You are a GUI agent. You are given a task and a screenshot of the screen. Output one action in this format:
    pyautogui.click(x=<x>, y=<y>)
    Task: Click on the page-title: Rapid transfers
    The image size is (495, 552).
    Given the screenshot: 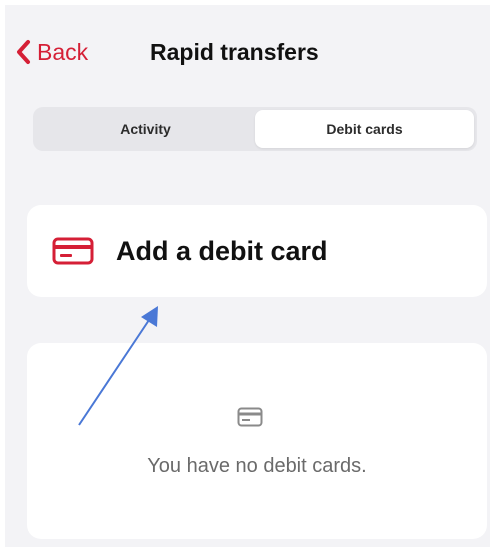 What is the action you would take?
    pyautogui.click(x=234, y=52)
    